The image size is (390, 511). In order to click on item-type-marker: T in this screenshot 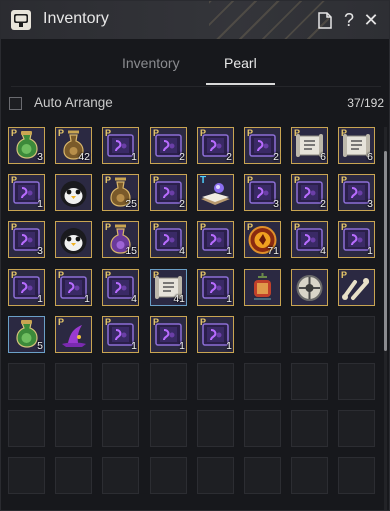, I will do `click(203, 180)`.